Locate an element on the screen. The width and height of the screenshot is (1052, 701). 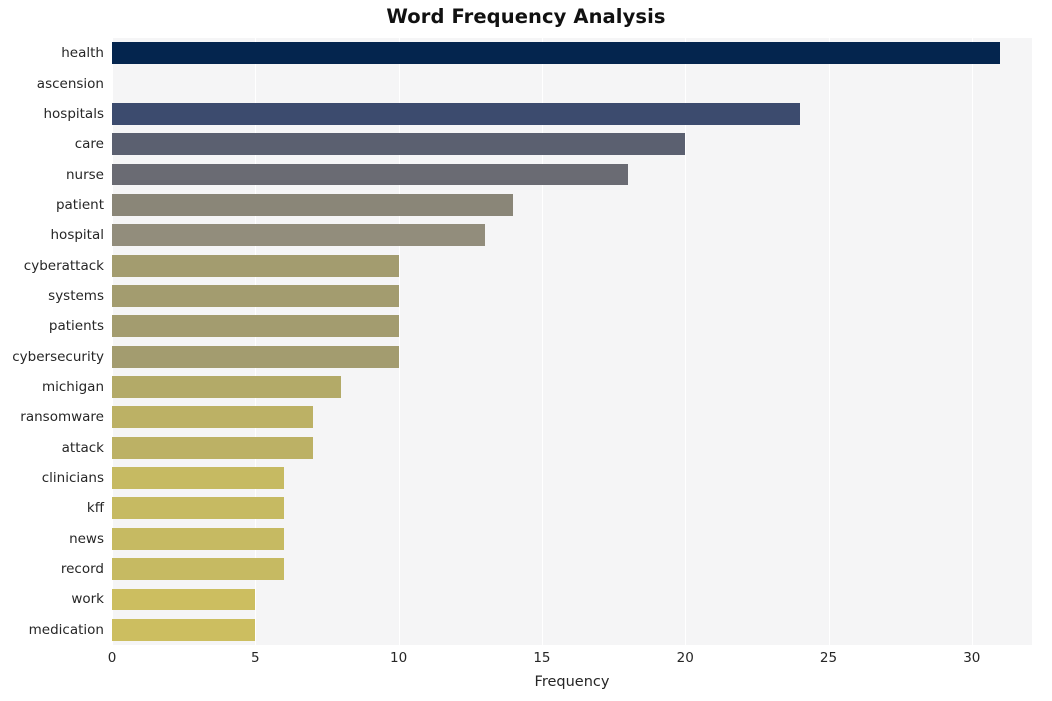
y-tick-label-michigan: michigan is located at coordinates (72, 387).